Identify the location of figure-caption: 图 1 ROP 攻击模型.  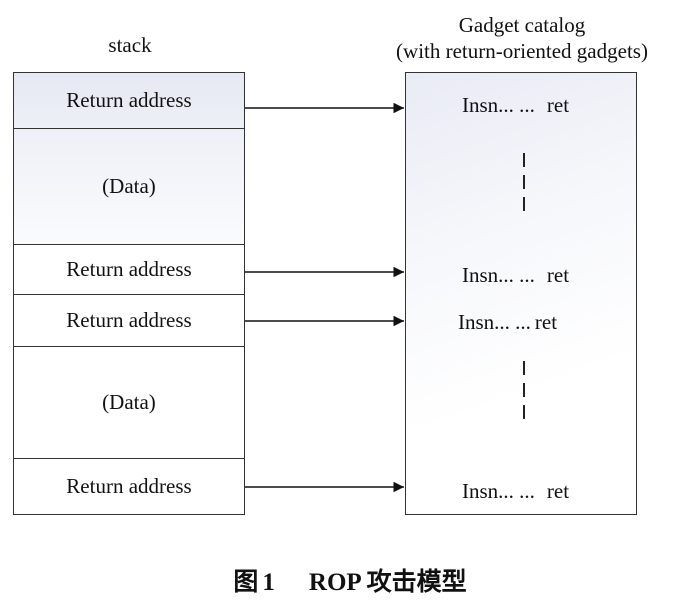
(350, 580).